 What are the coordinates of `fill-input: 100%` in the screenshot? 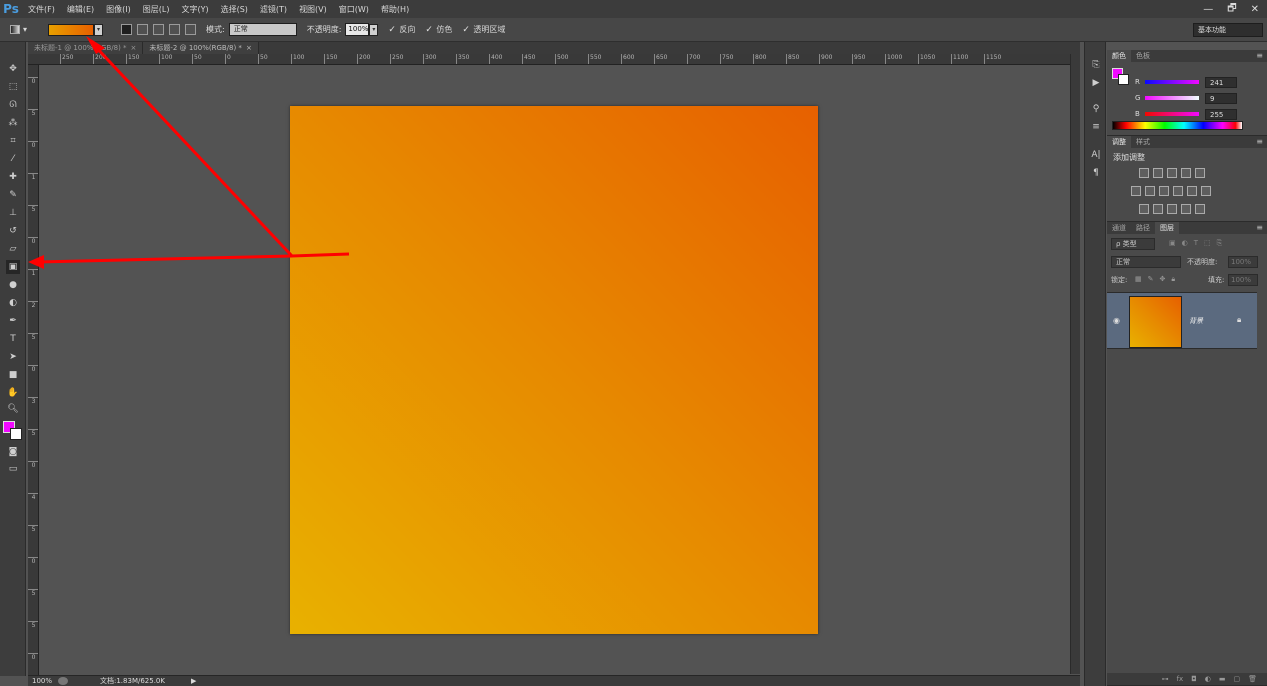 It's located at (1243, 280).